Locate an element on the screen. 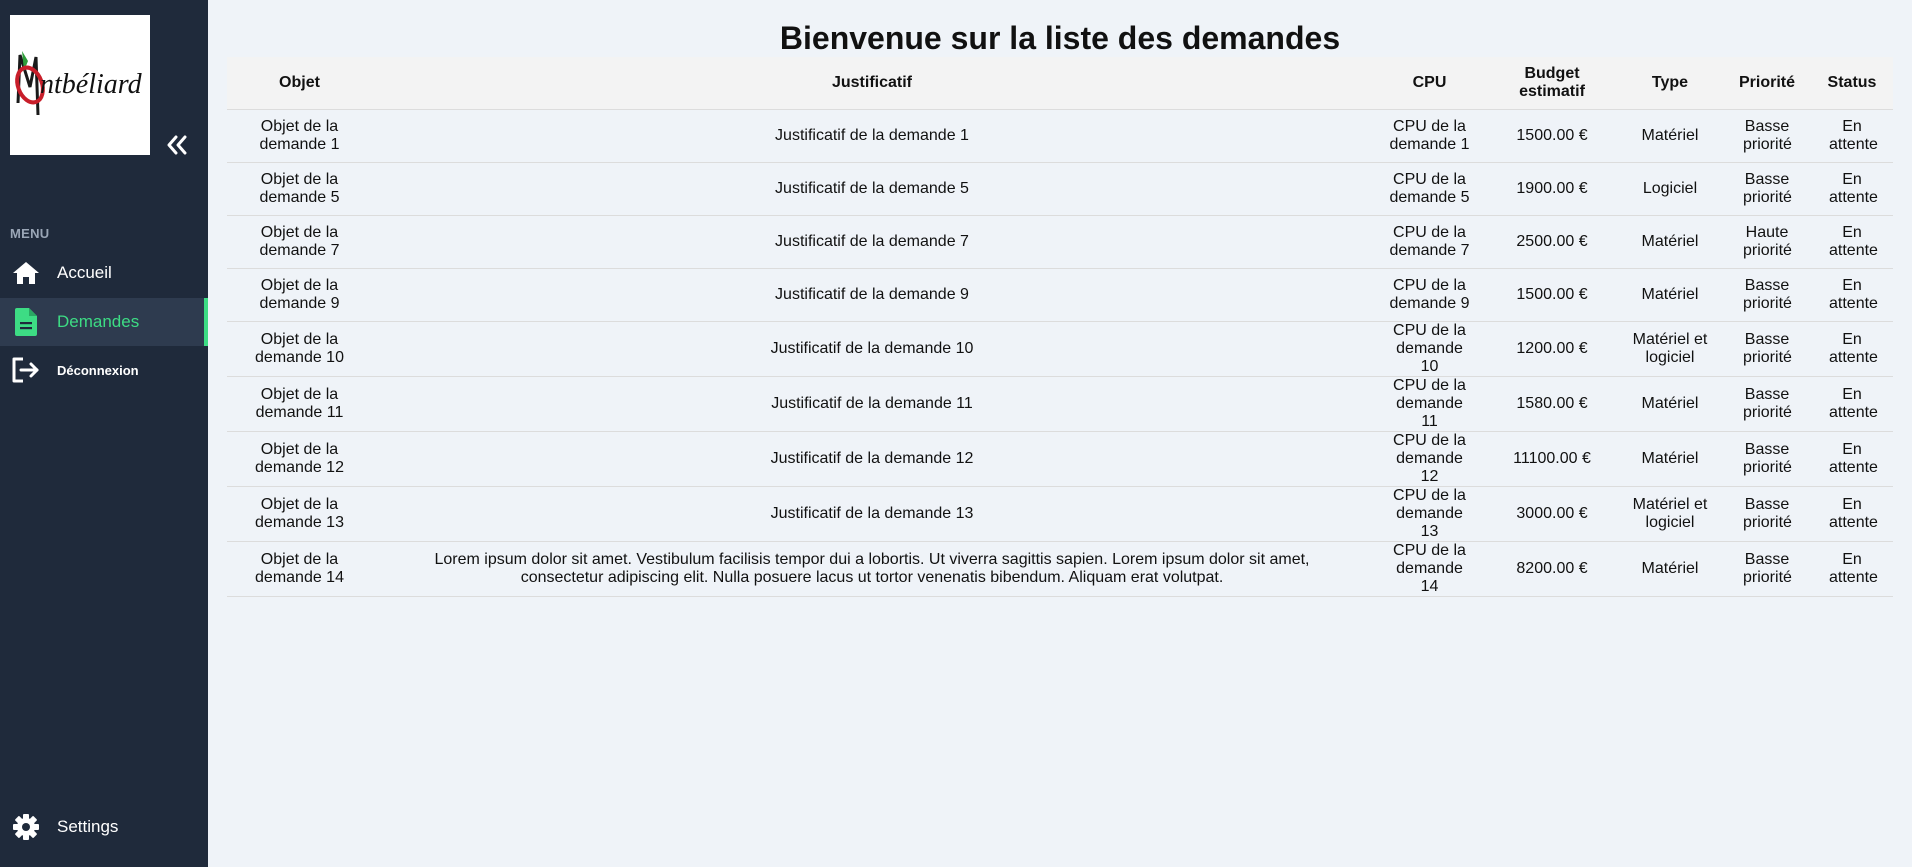  page-title: Bienvenue sur la liste des demandes is located at coordinates (1060, 38).